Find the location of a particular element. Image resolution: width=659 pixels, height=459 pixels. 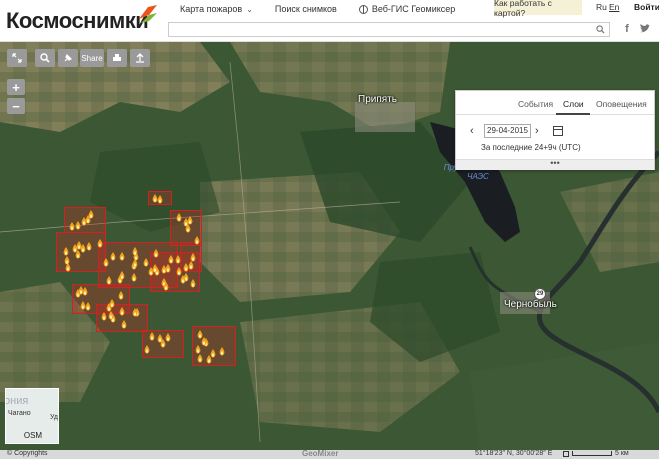

coordinates-format-icon is located at coordinates (566, 454).